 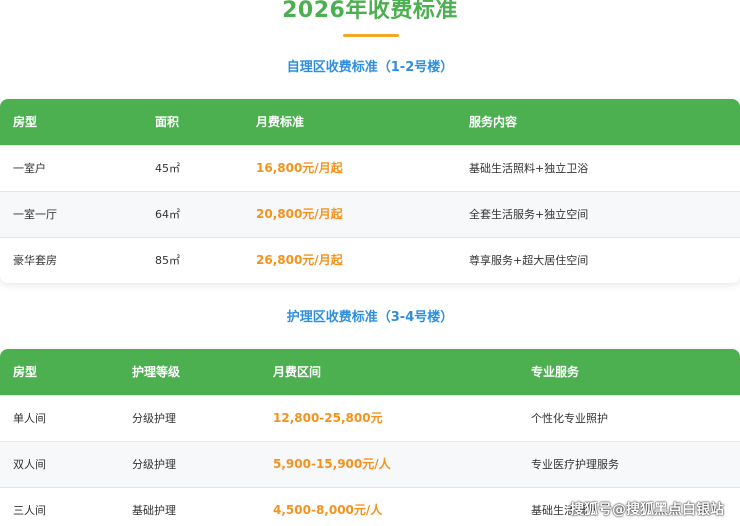 What do you see at coordinates (332, 464) in the screenshot?
I see `fee-cell: 5,900-15,900元/人` at bounding box center [332, 464].